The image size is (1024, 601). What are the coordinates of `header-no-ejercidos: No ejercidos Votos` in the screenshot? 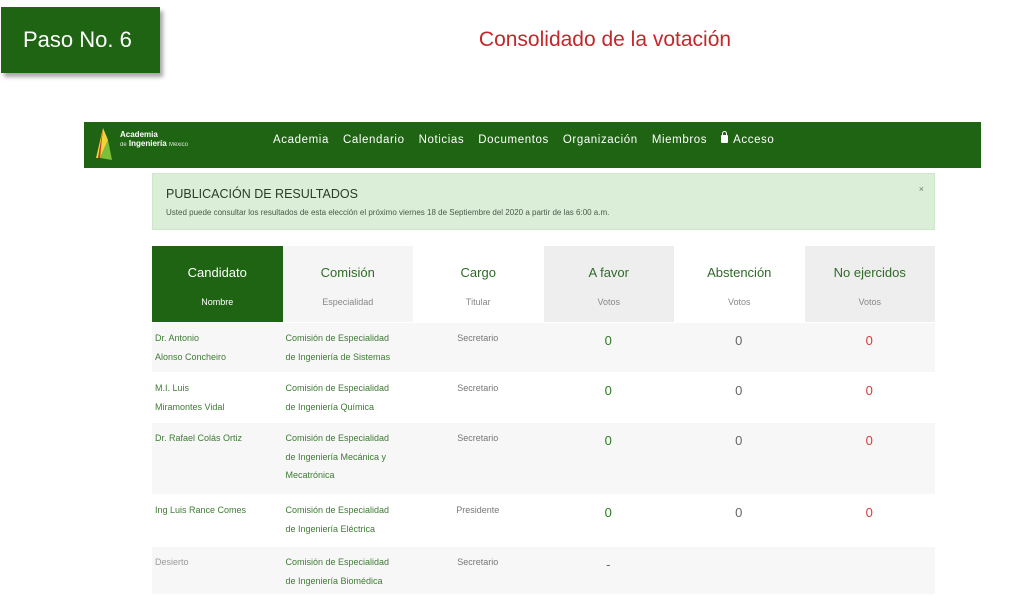 It's located at (869, 284).